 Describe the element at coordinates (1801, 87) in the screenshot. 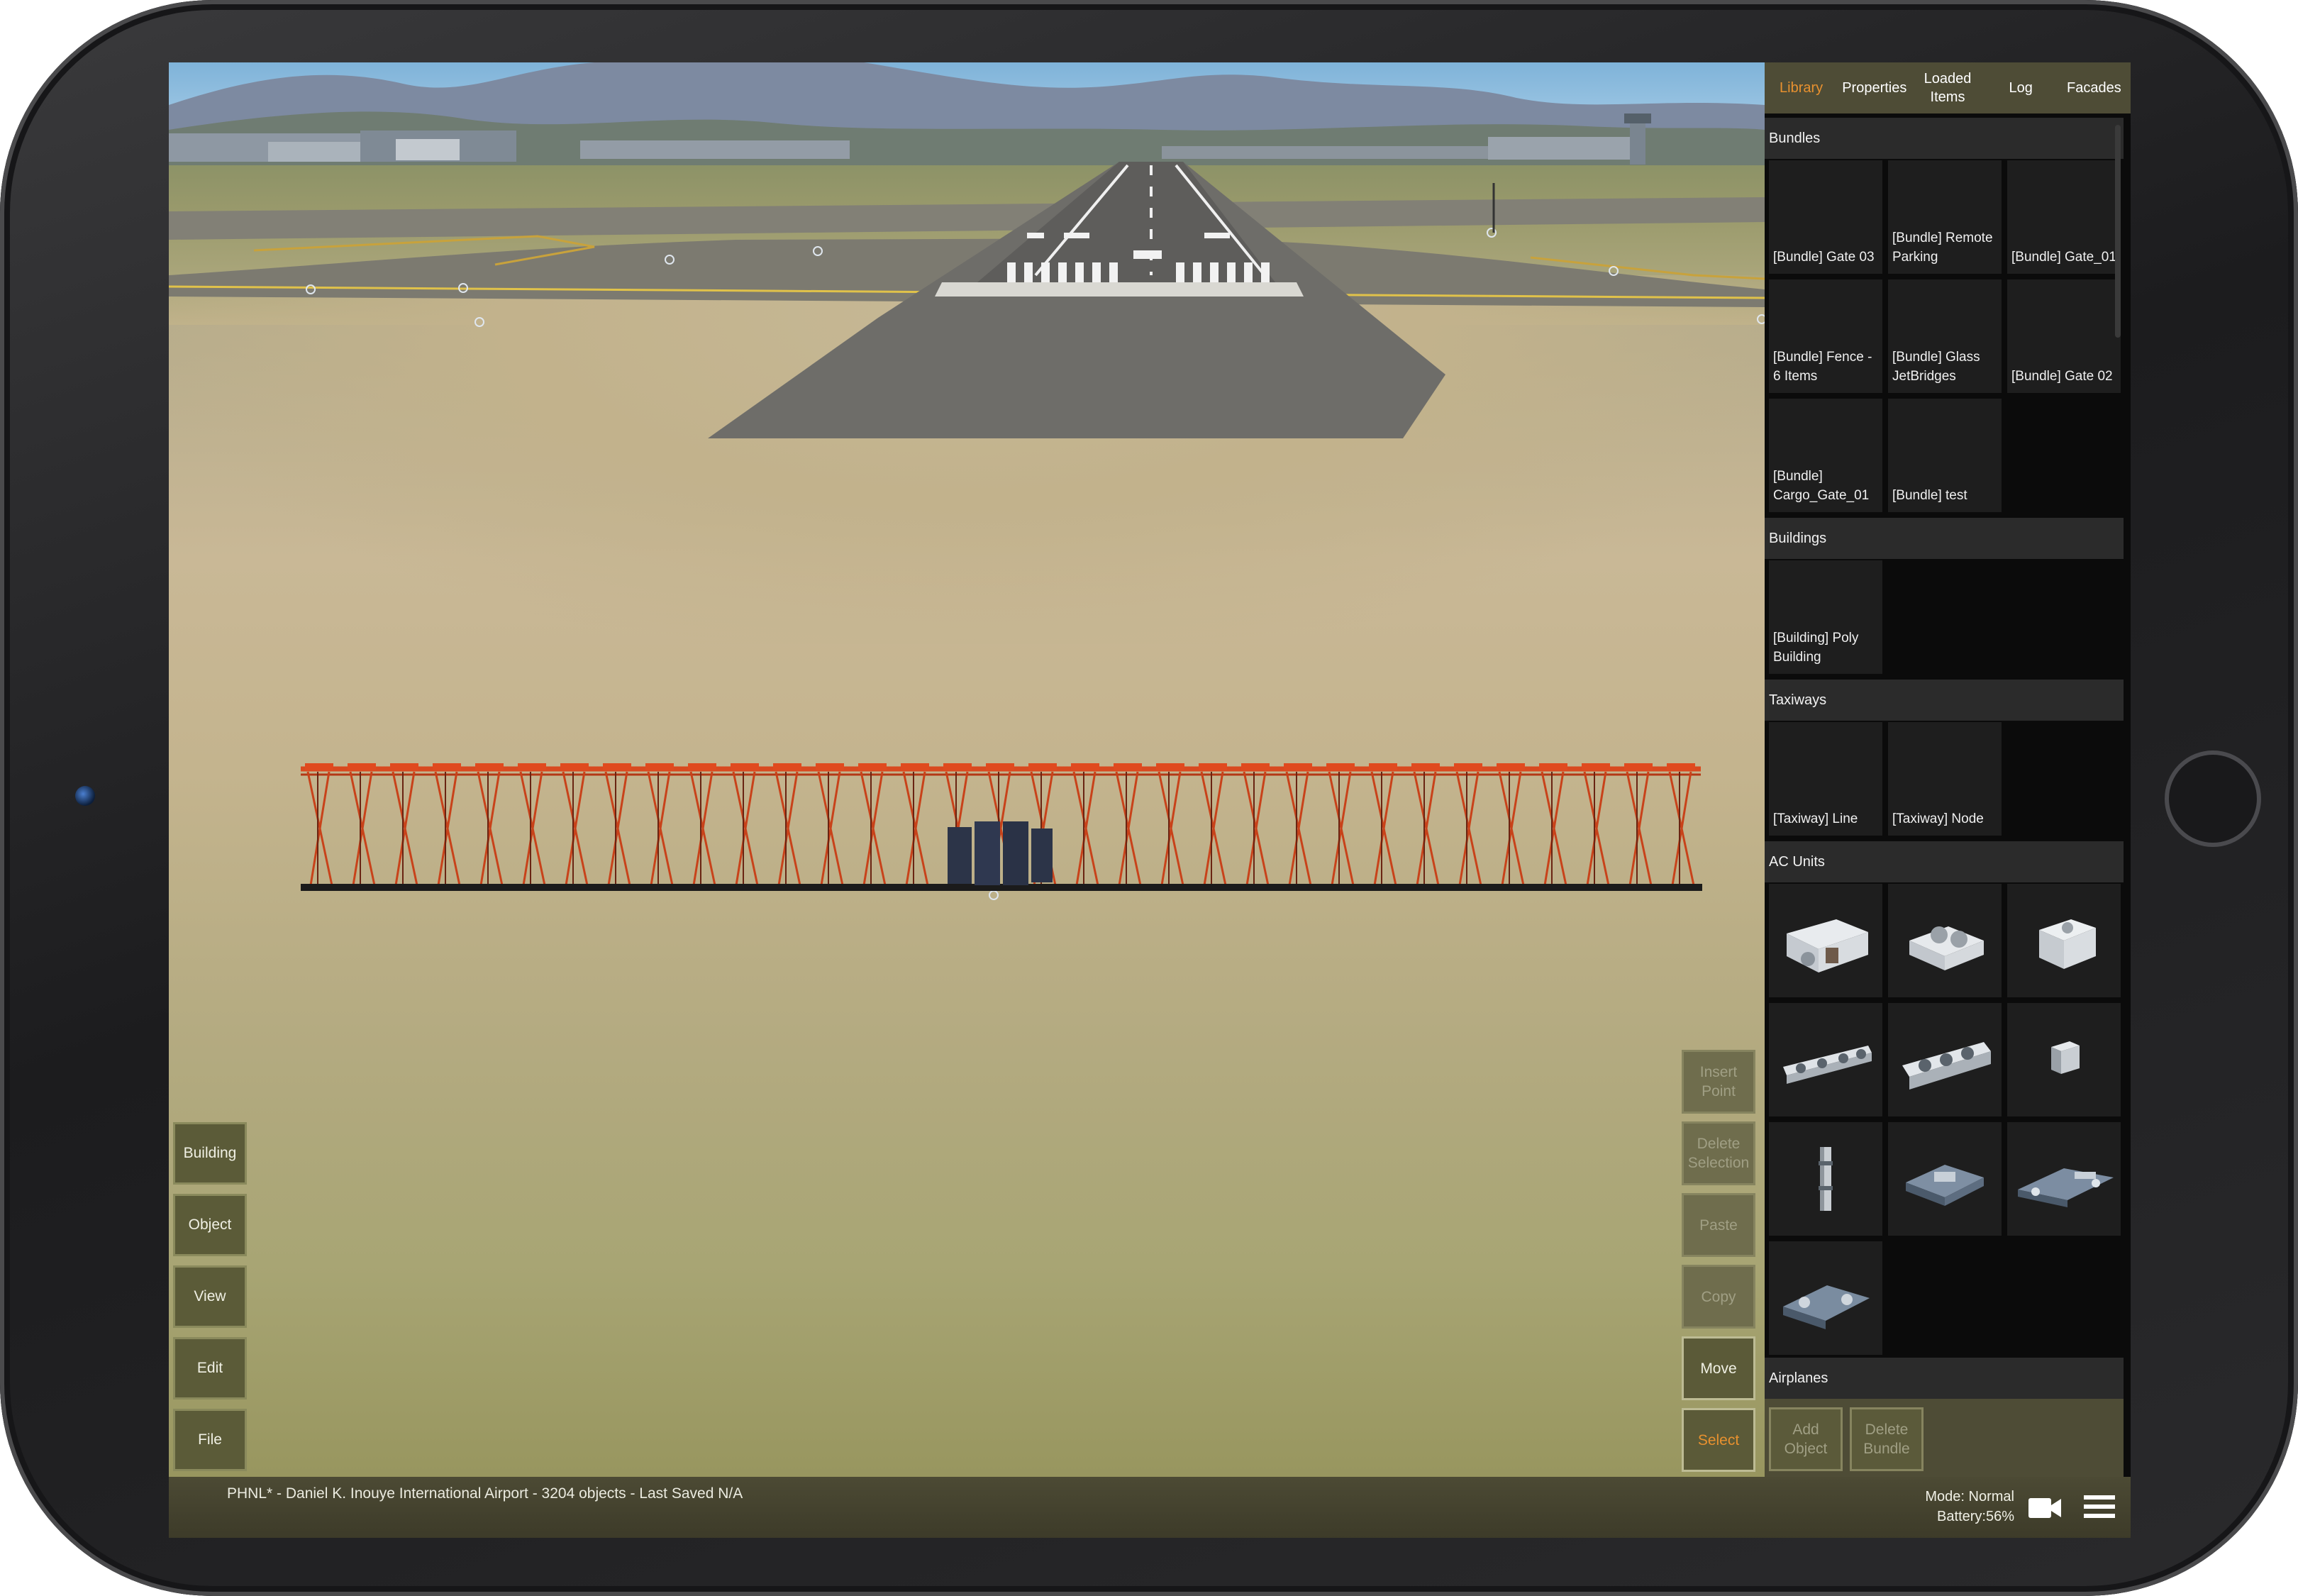

I see `tab-library: Library` at that location.